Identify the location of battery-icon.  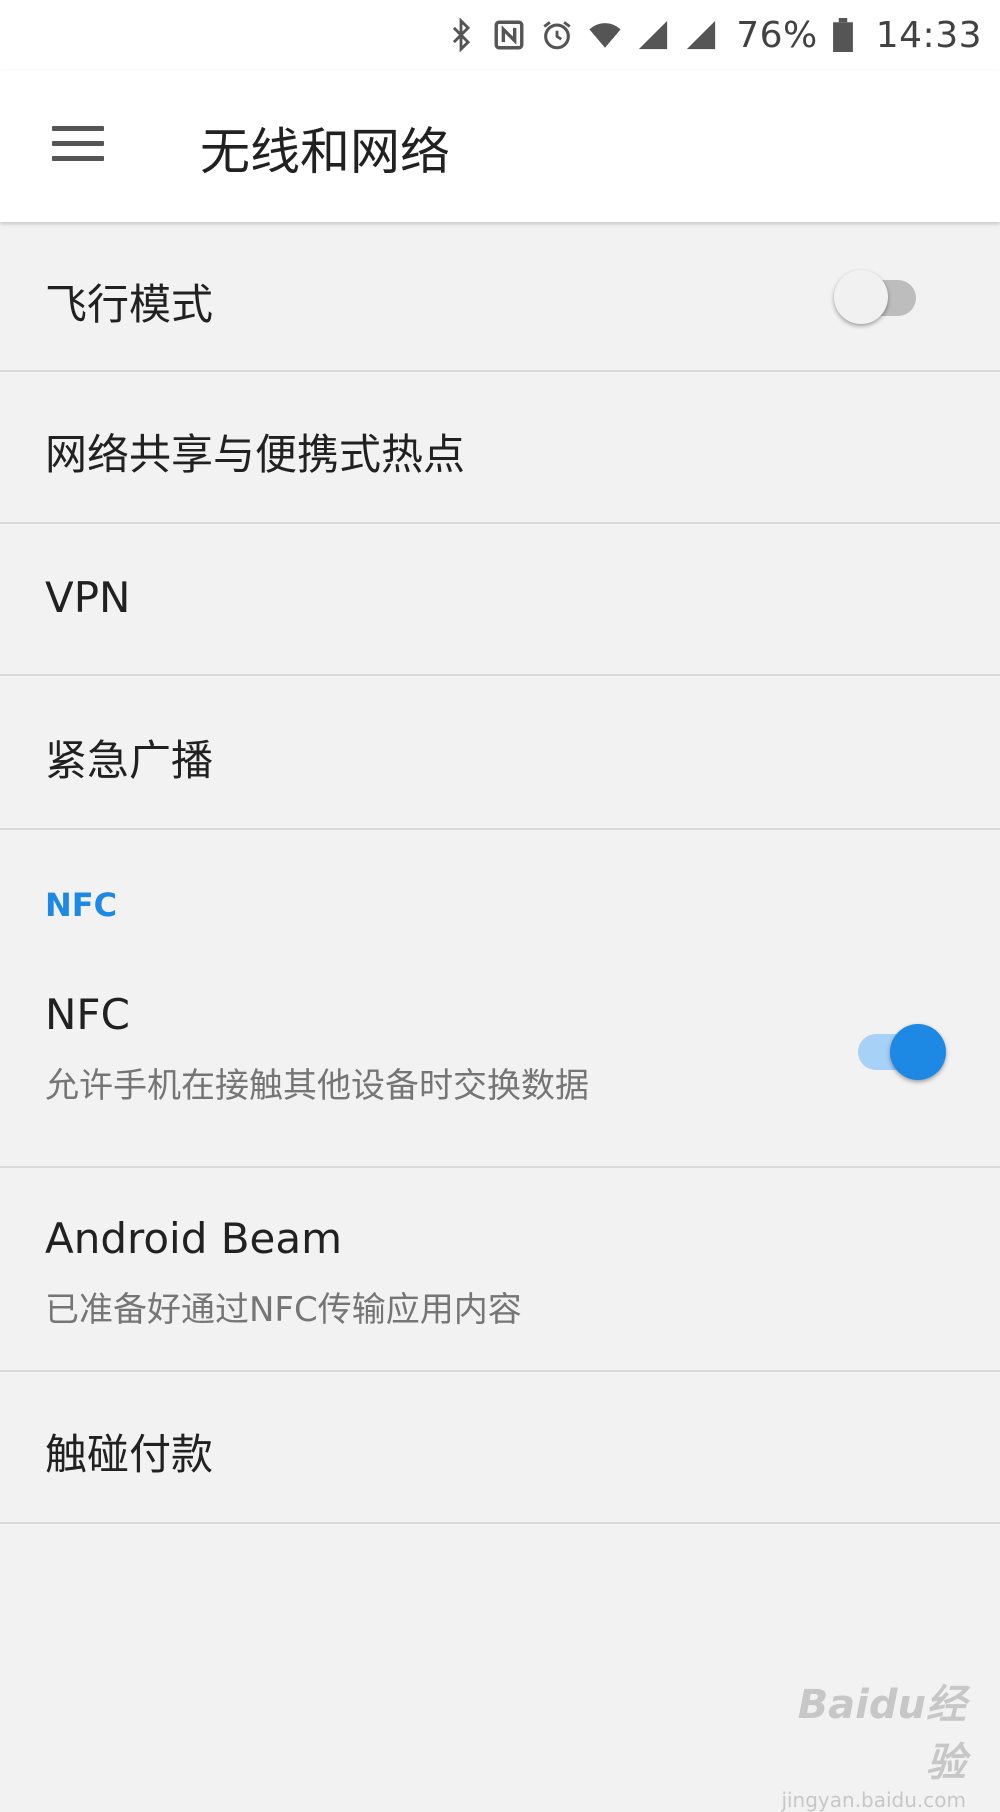
(843, 35).